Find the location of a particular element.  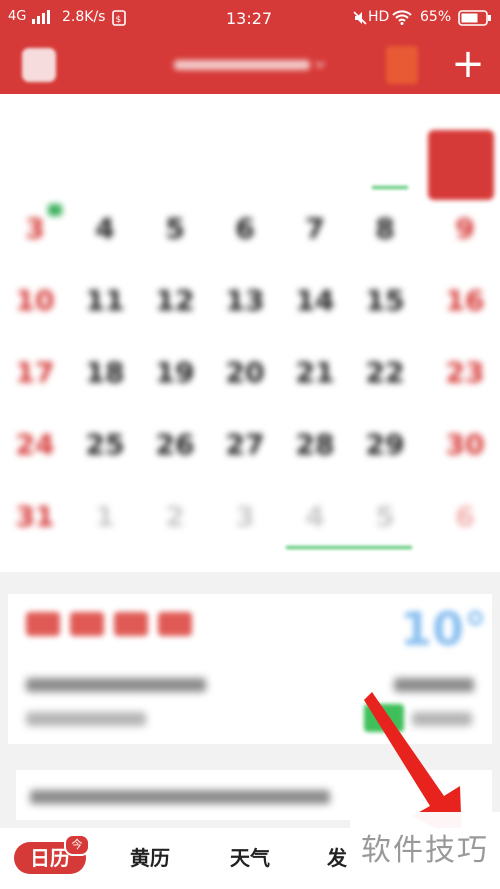

day-number: 2 is located at coordinates (175, 516).